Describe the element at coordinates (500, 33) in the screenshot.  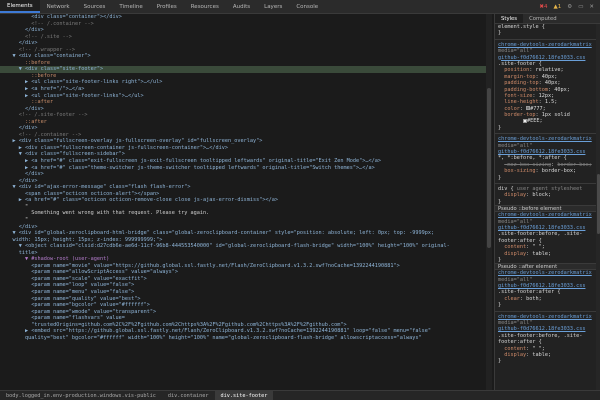
I see `element-style-close: }` at that location.